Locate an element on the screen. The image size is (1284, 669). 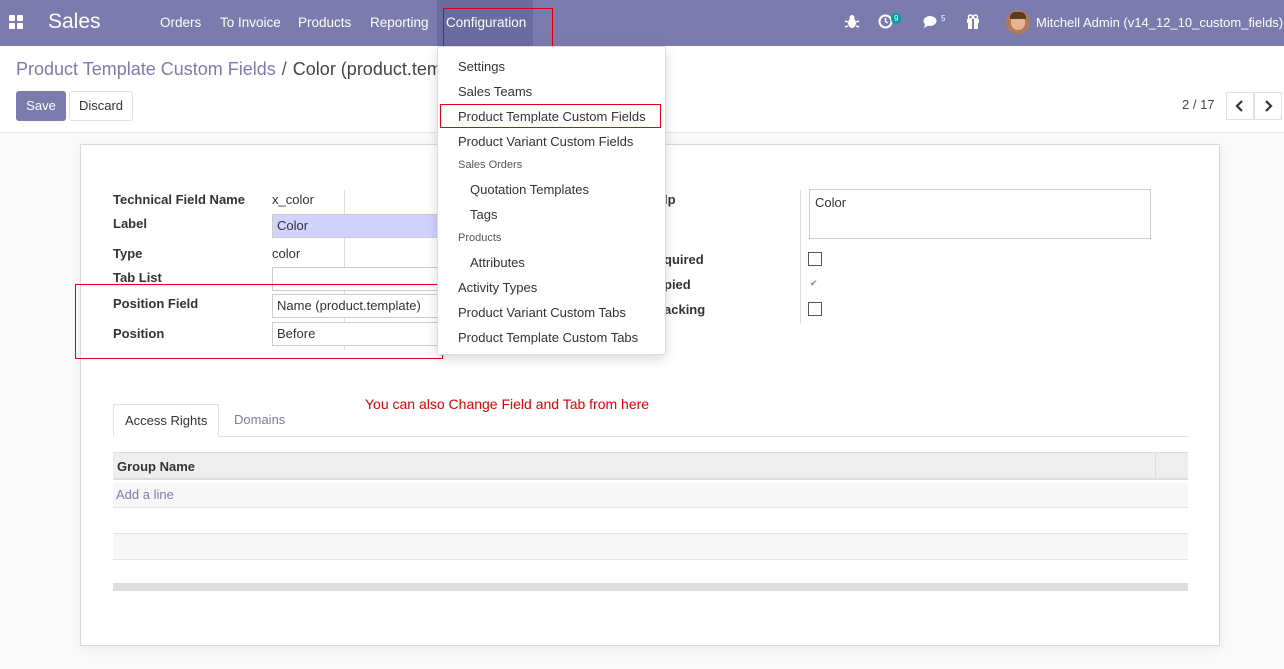
table-header: Group Name is located at coordinates (650, 466).